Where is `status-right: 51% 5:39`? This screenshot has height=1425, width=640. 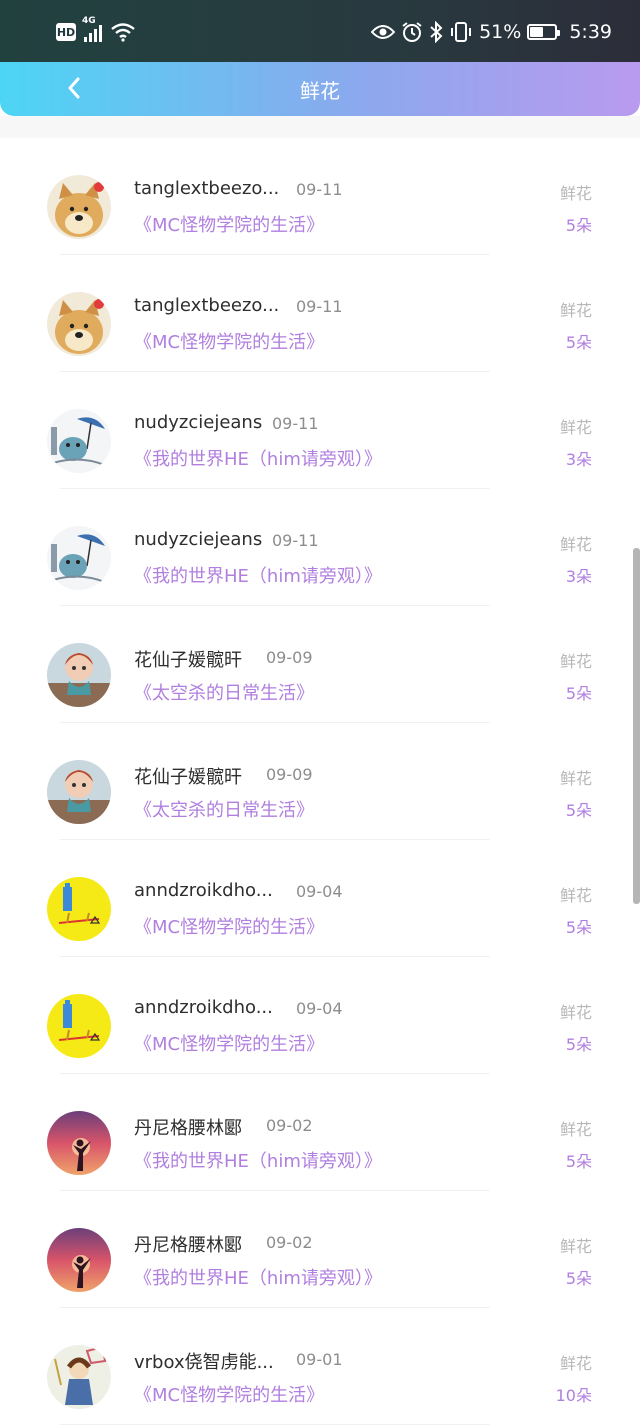 status-right: 51% 5:39 is located at coordinates (491, 32).